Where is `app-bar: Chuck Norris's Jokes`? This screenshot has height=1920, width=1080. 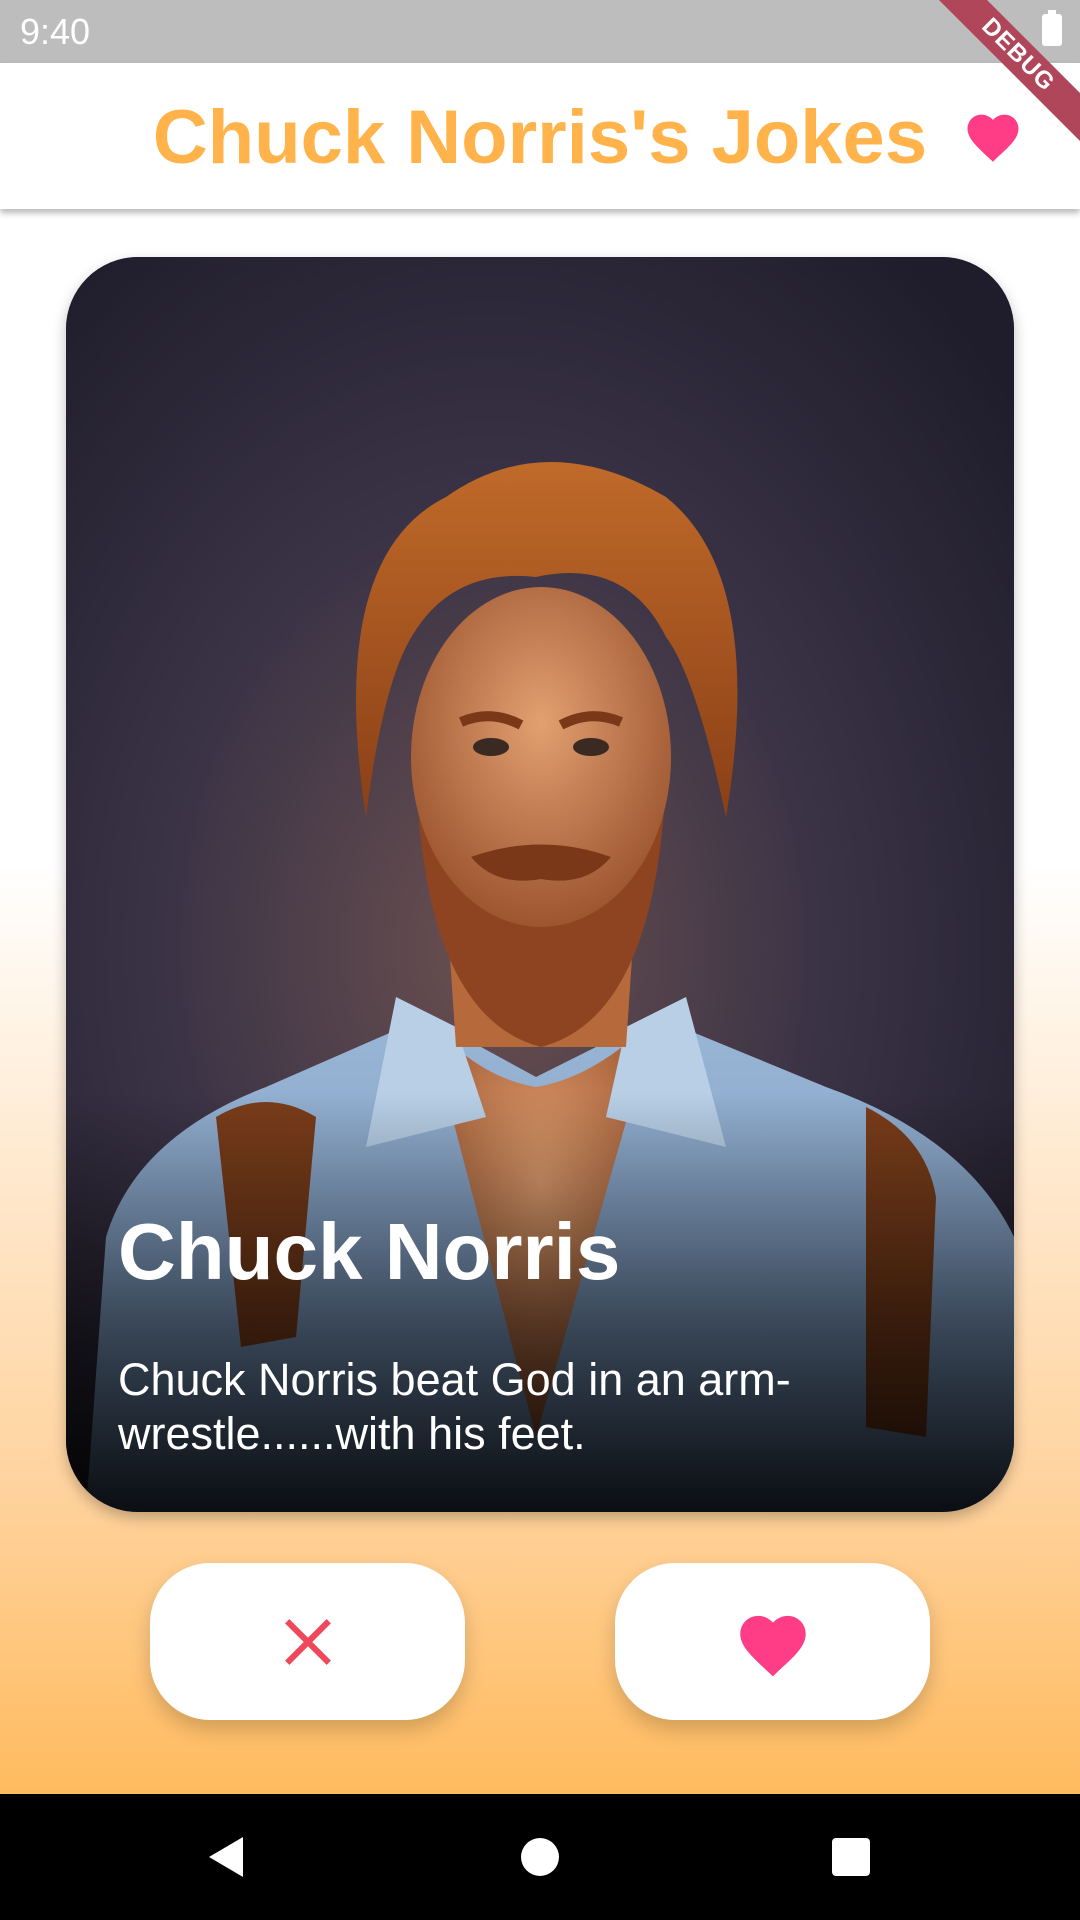 app-bar: Chuck Norris's Jokes is located at coordinates (540, 136).